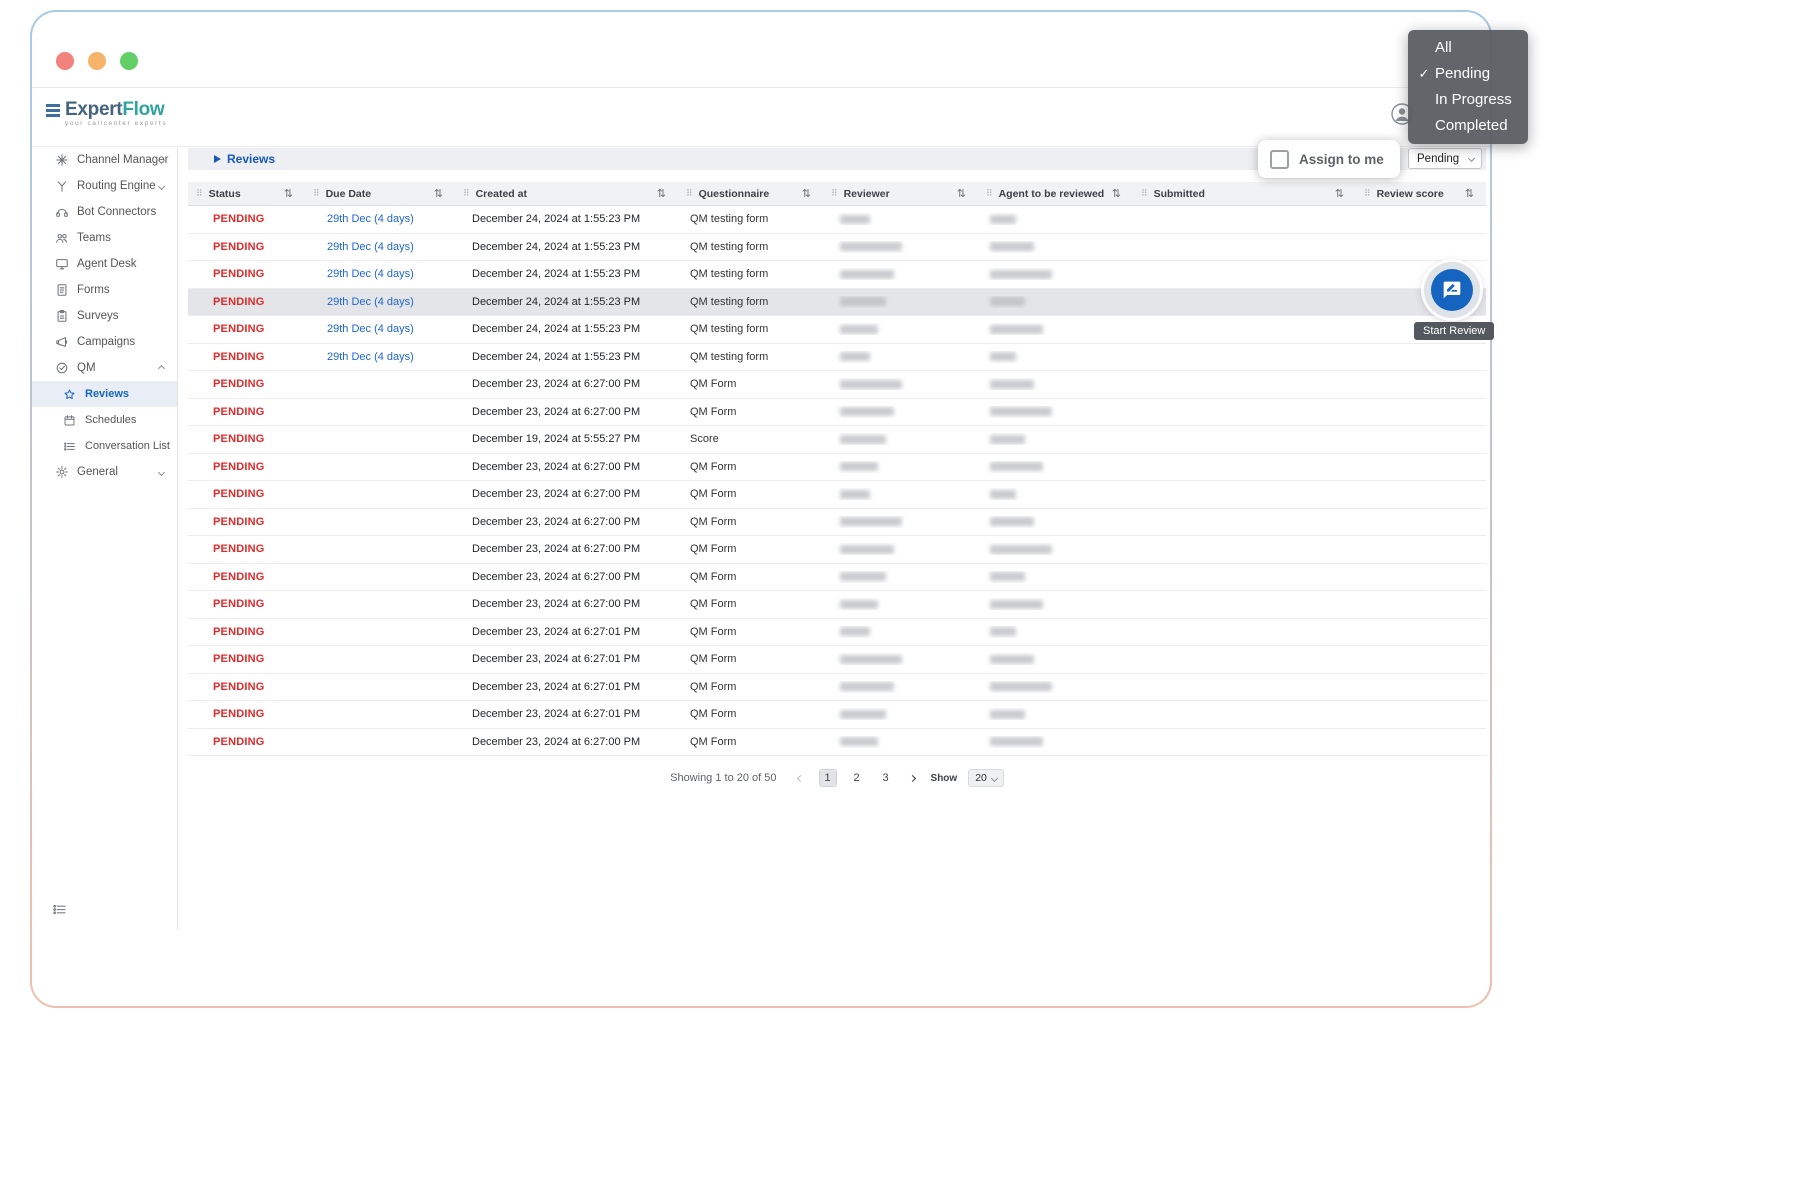 This screenshot has height=1184, width=1806. I want to click on previous-page-button, so click(801, 778).